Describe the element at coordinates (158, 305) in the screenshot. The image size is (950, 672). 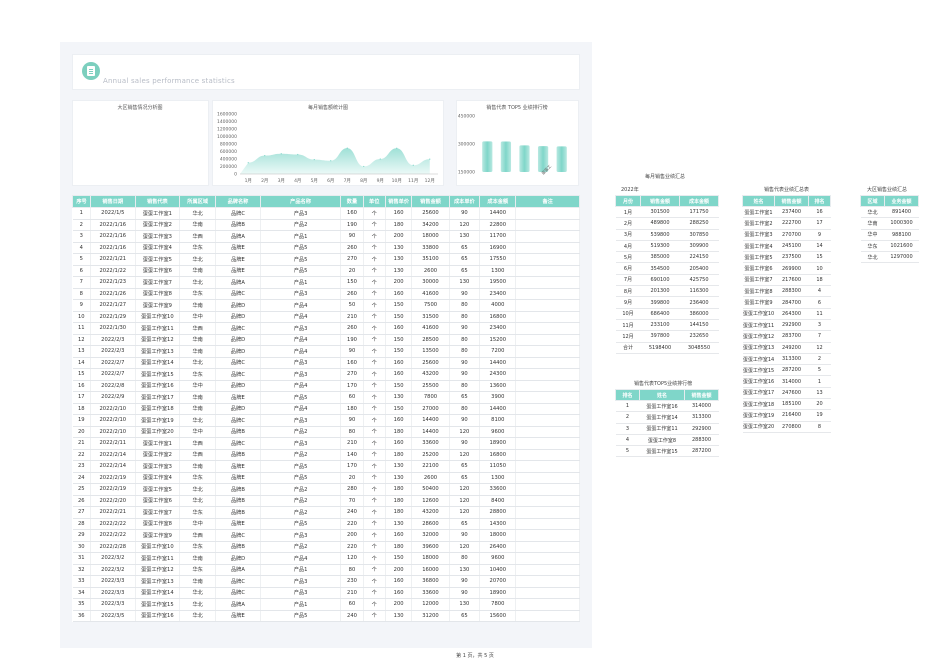
I see `table-cell: 蛋蛋工作室9` at that location.